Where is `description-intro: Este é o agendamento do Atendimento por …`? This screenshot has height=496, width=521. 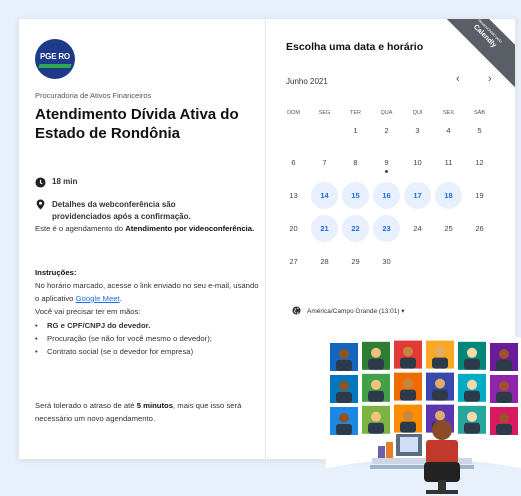
description-intro: Este é o agendamento do Atendimento por … is located at coordinates (148, 228).